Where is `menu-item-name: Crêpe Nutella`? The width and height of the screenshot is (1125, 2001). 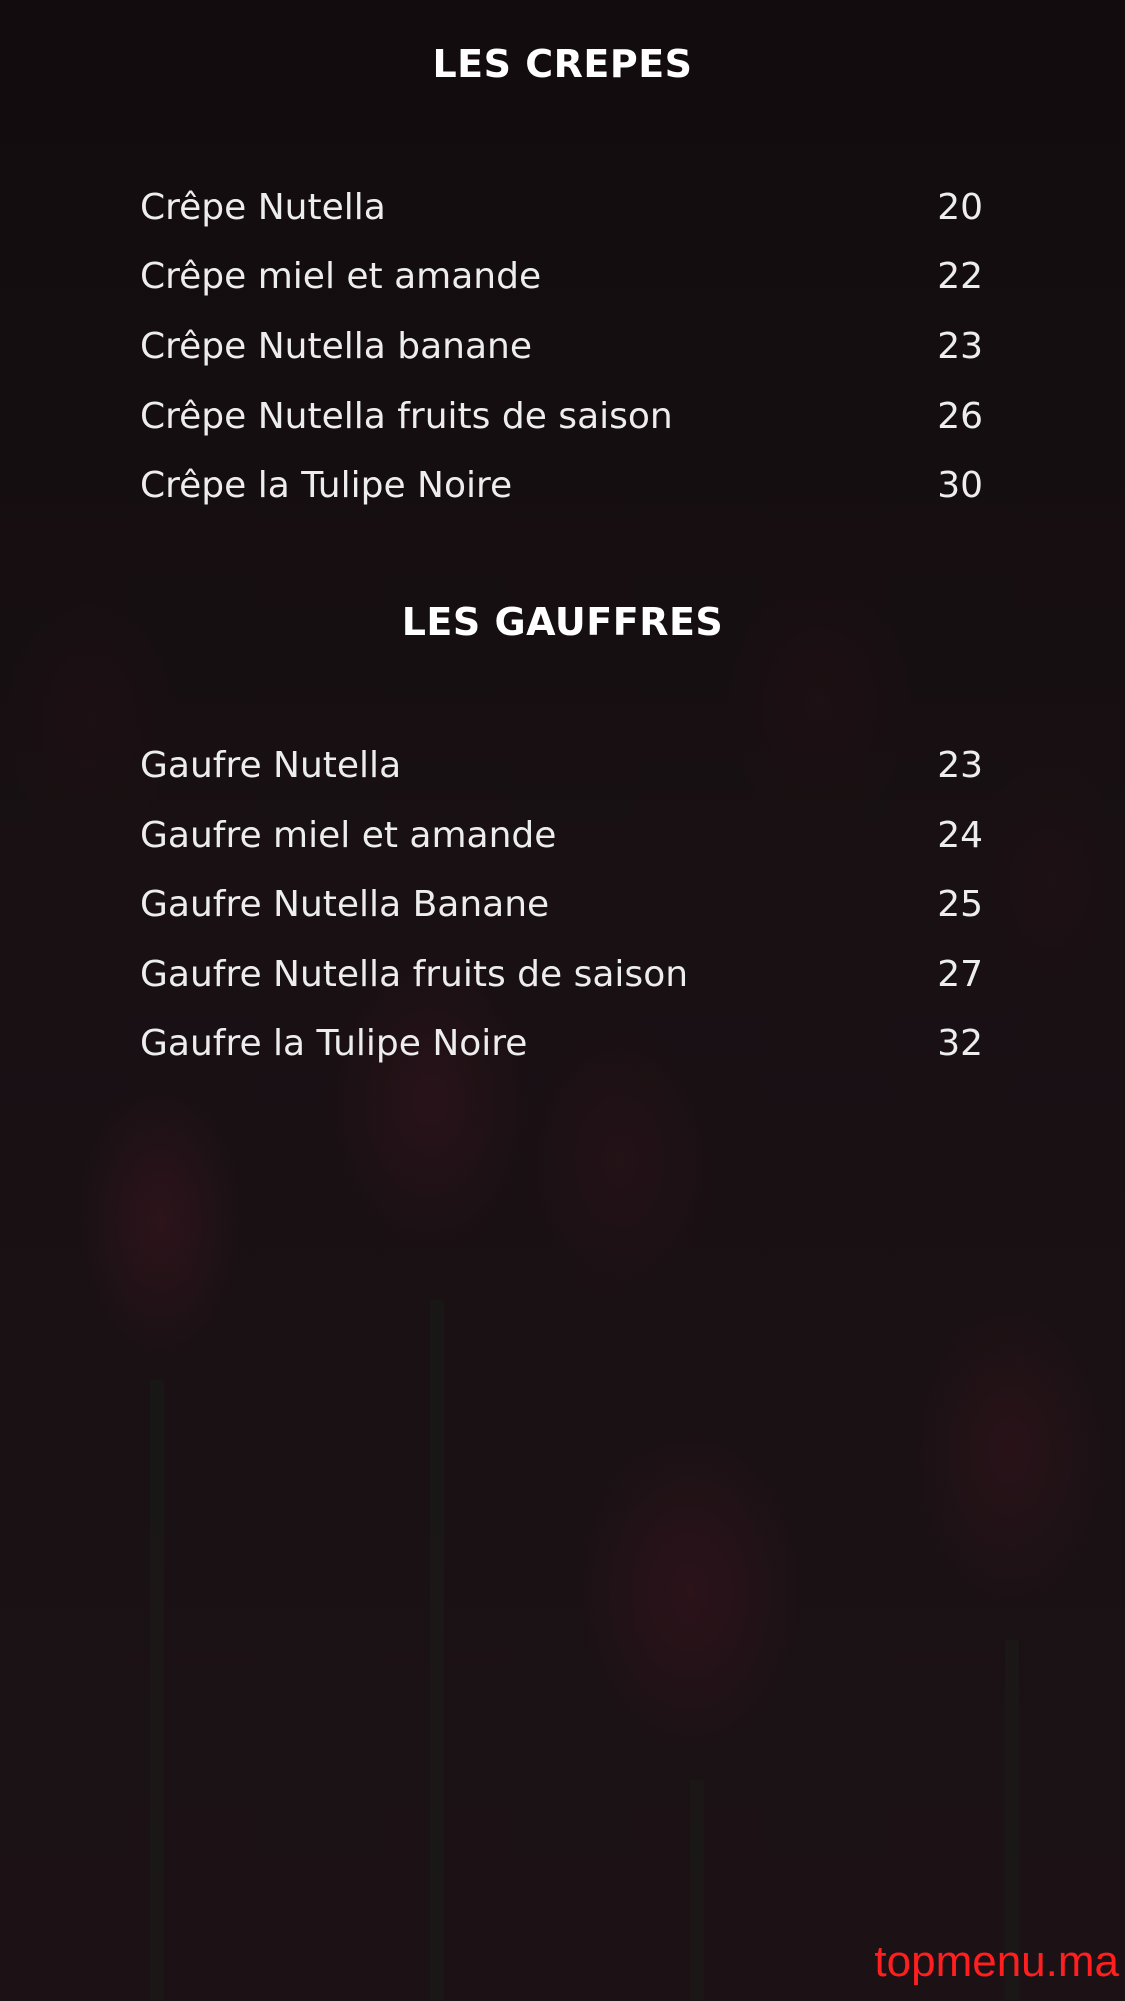 menu-item-name: Crêpe Nutella is located at coordinates (263, 207).